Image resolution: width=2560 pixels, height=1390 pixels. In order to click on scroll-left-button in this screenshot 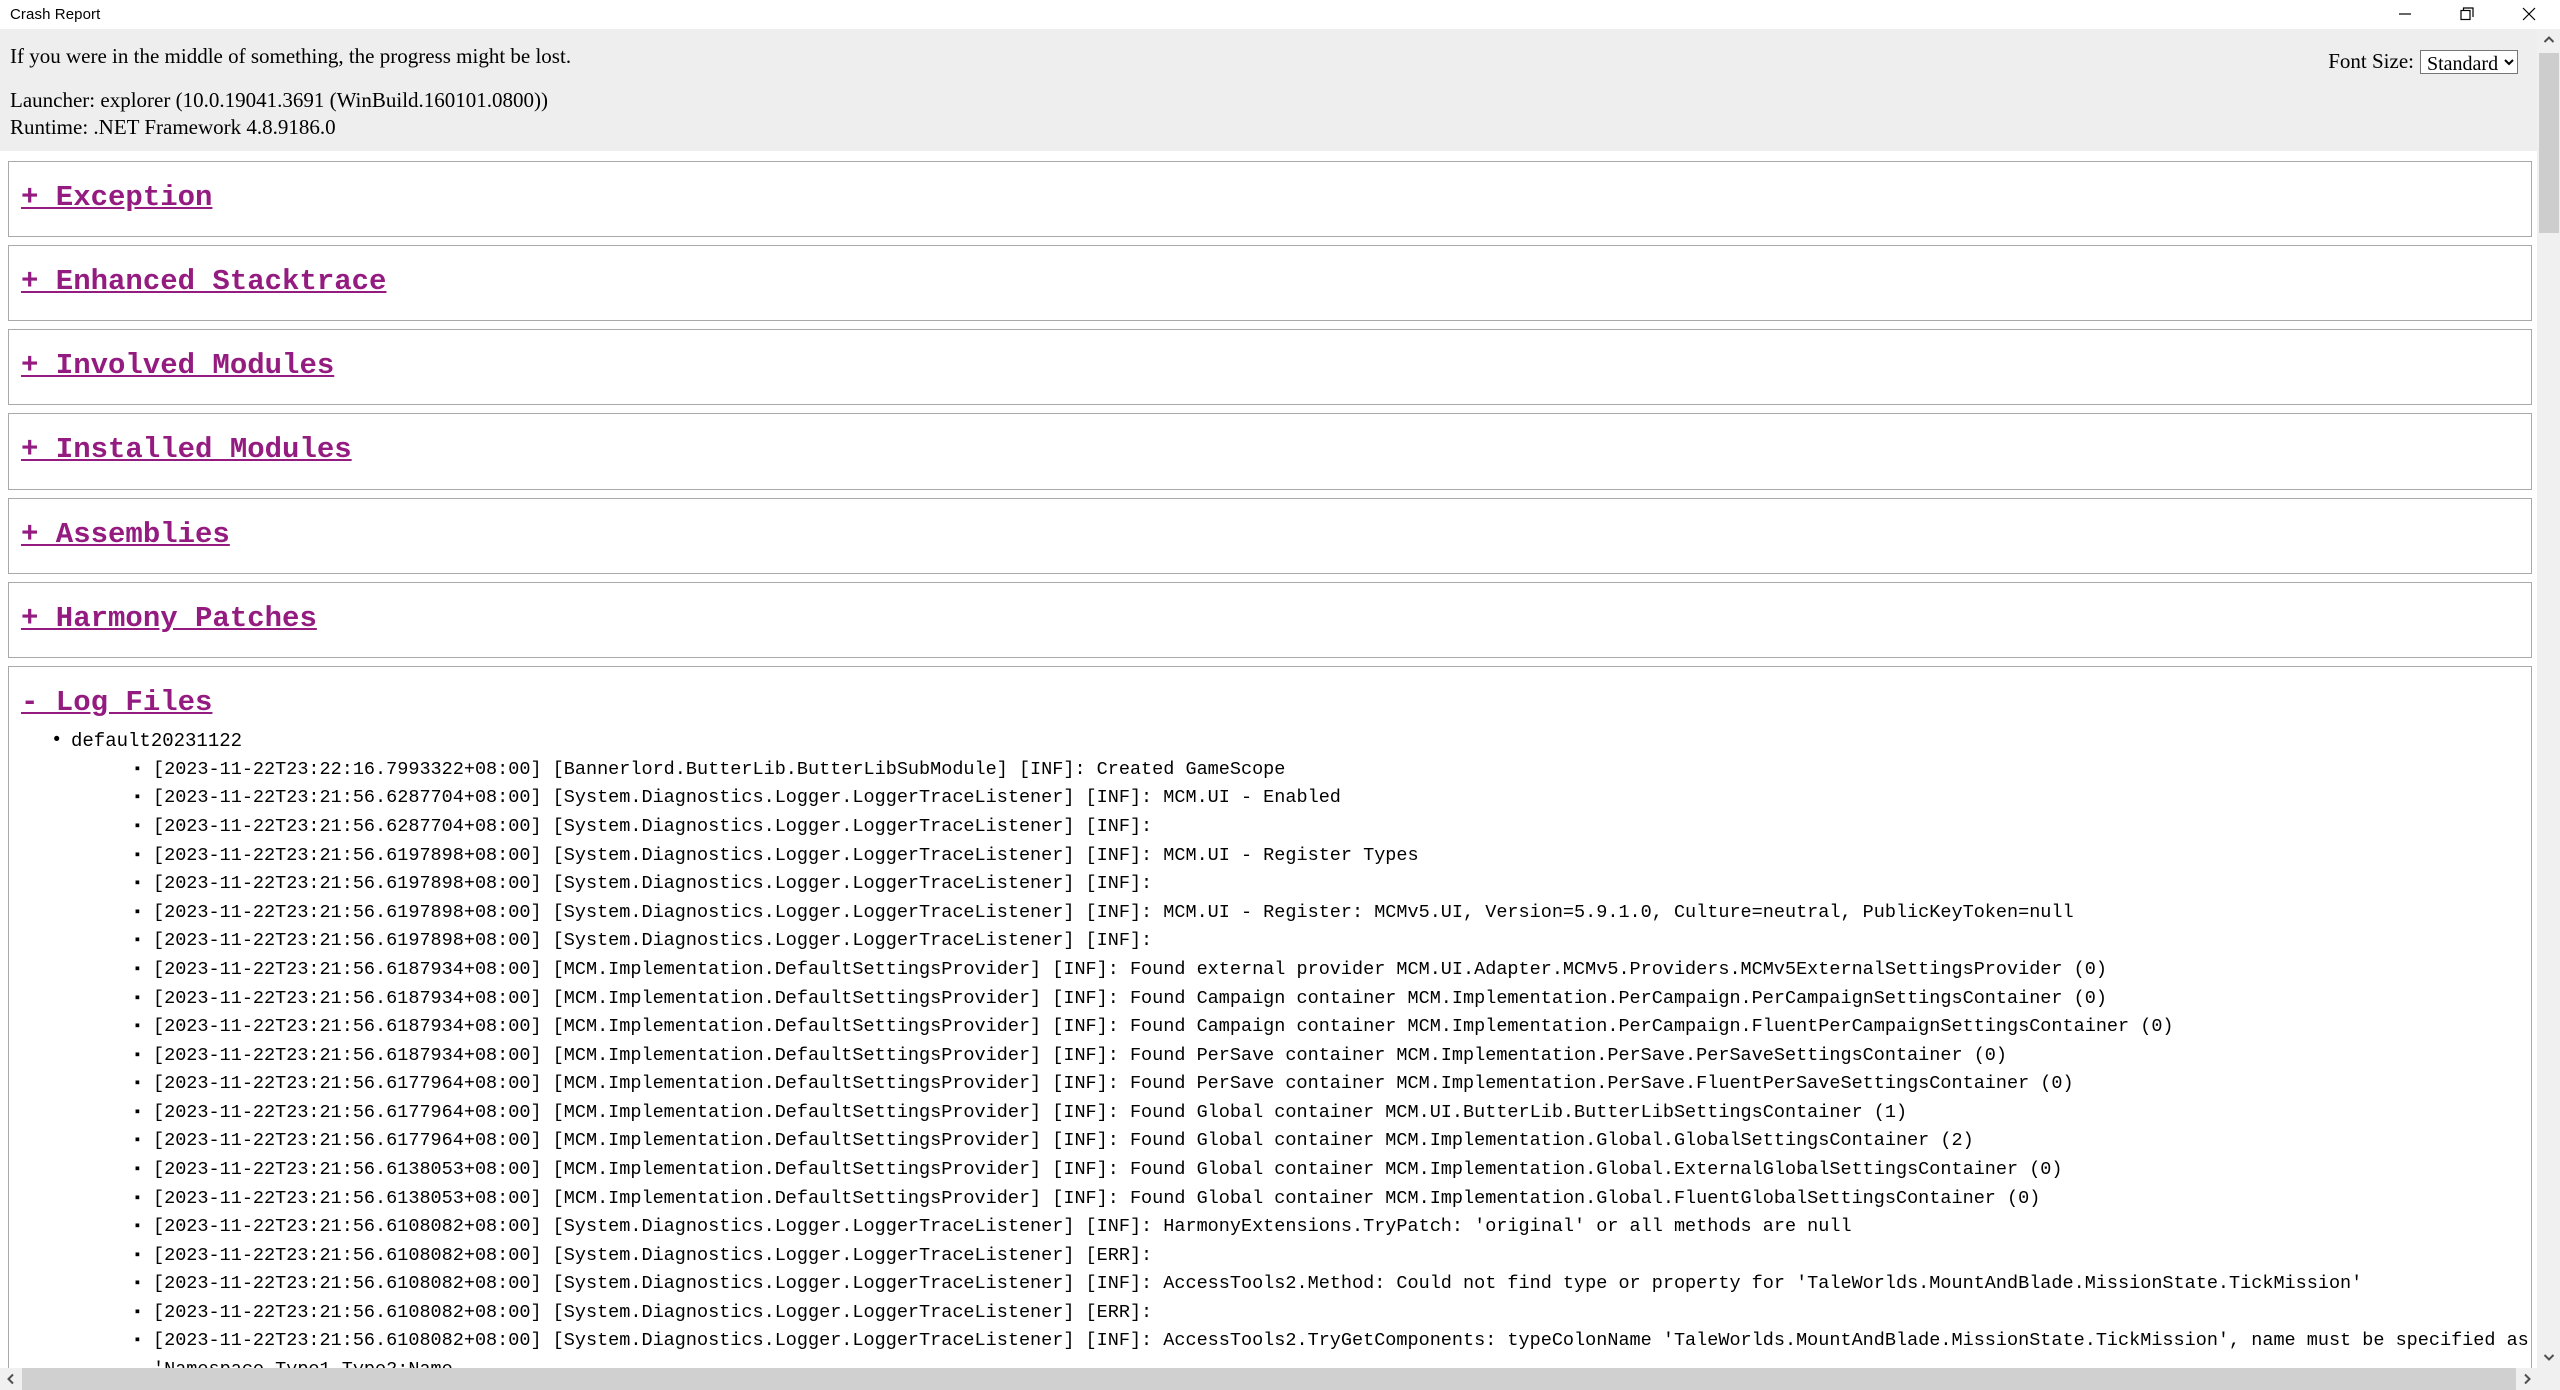, I will do `click(11, 1379)`.